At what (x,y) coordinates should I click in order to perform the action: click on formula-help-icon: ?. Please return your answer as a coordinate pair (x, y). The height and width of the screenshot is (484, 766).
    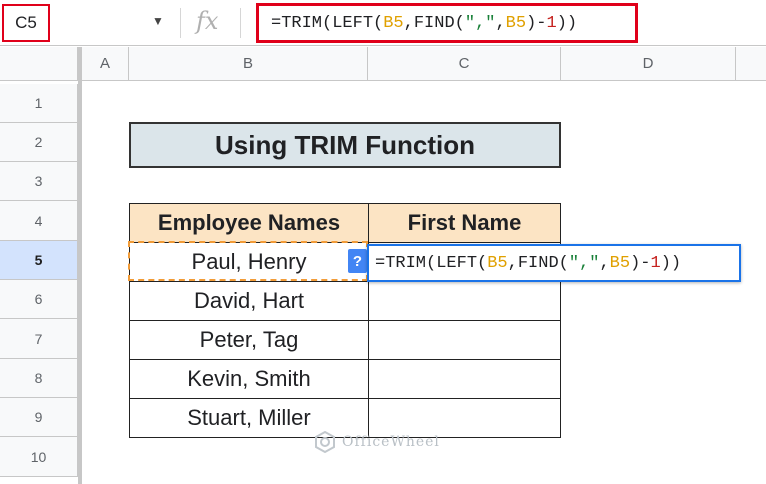
    Looking at the image, I should click on (357, 261).